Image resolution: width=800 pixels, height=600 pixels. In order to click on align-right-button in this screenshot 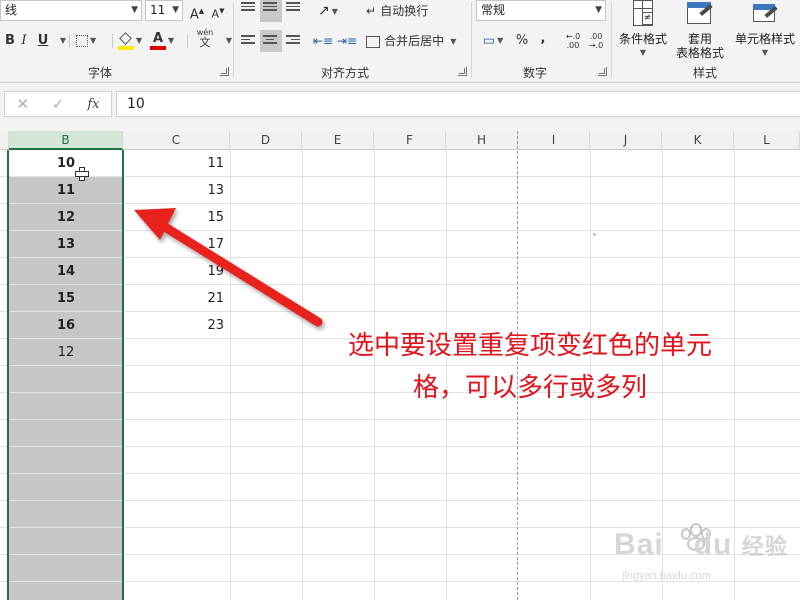, I will do `click(294, 41)`.